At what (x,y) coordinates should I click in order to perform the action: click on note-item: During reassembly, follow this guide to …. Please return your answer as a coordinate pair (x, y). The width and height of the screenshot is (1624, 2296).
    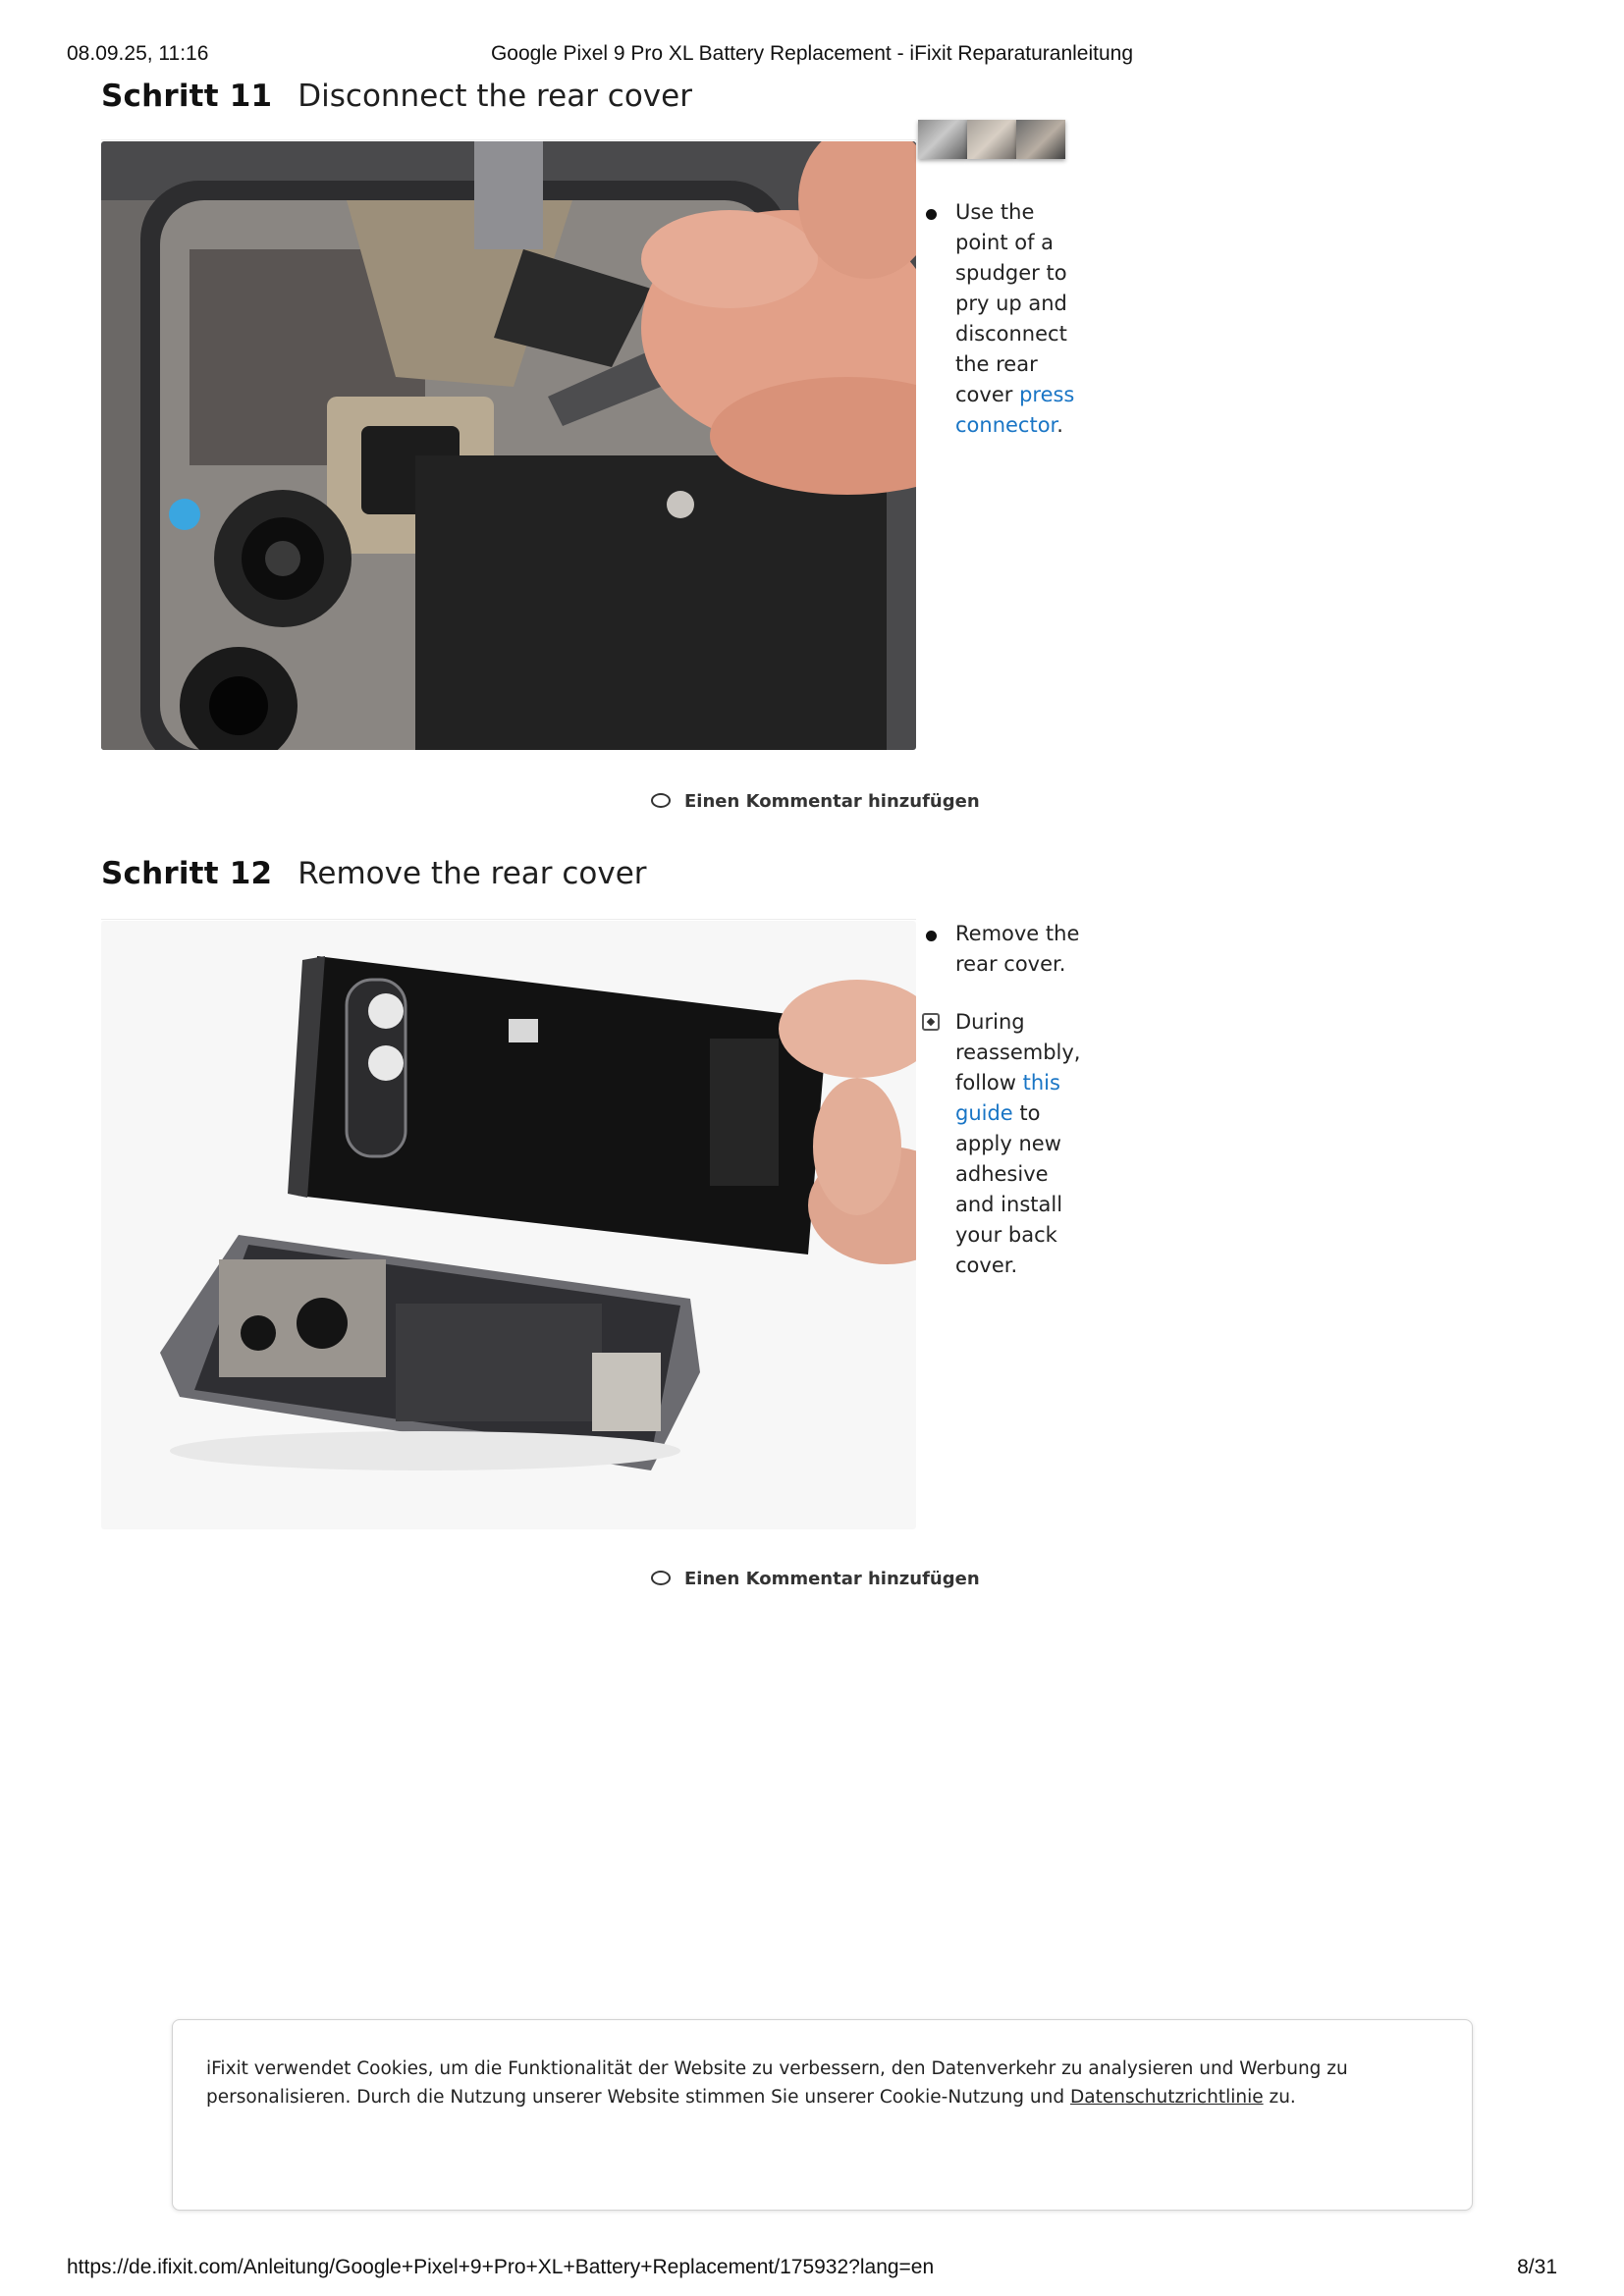
    Looking at the image, I should click on (1005, 1144).